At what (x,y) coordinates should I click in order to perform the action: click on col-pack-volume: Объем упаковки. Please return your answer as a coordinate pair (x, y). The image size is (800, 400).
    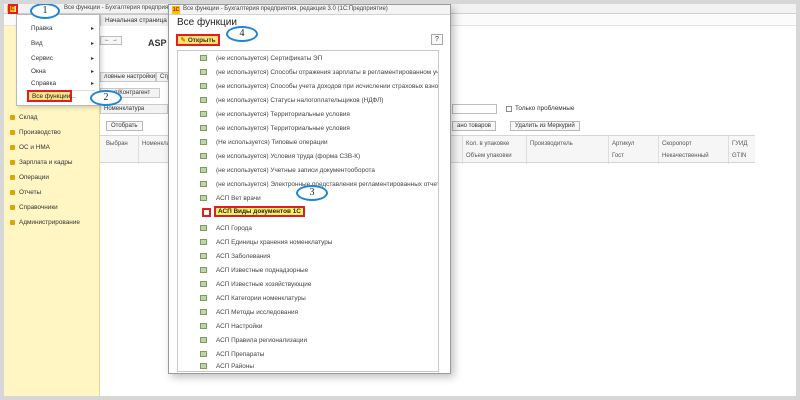
    Looking at the image, I should click on (489, 156).